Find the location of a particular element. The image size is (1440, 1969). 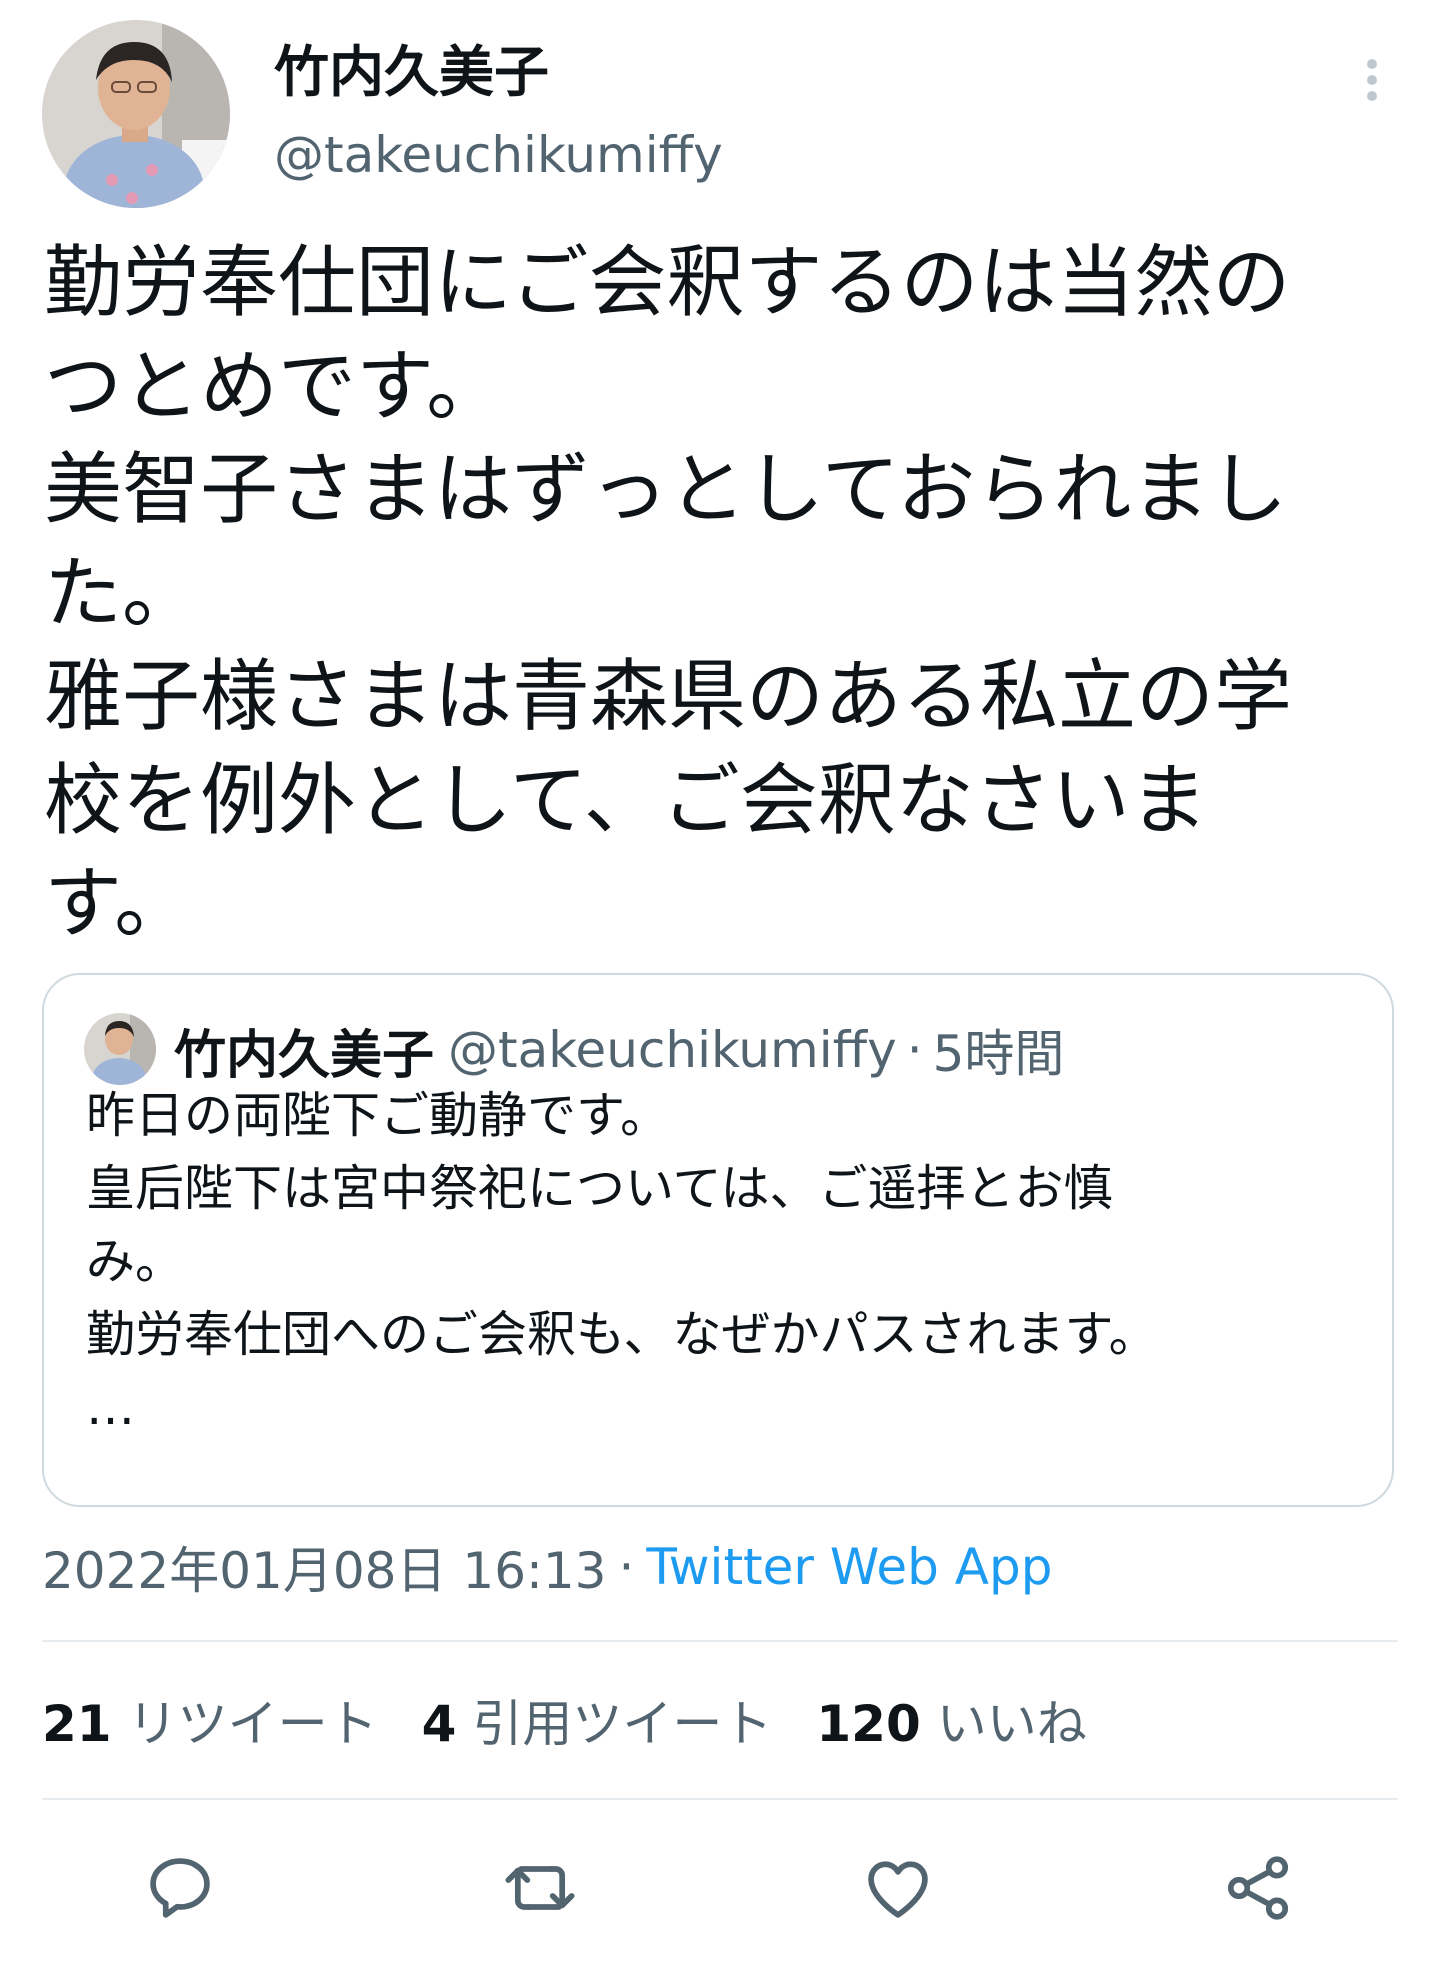

share-button is located at coordinates (1258, 1888).